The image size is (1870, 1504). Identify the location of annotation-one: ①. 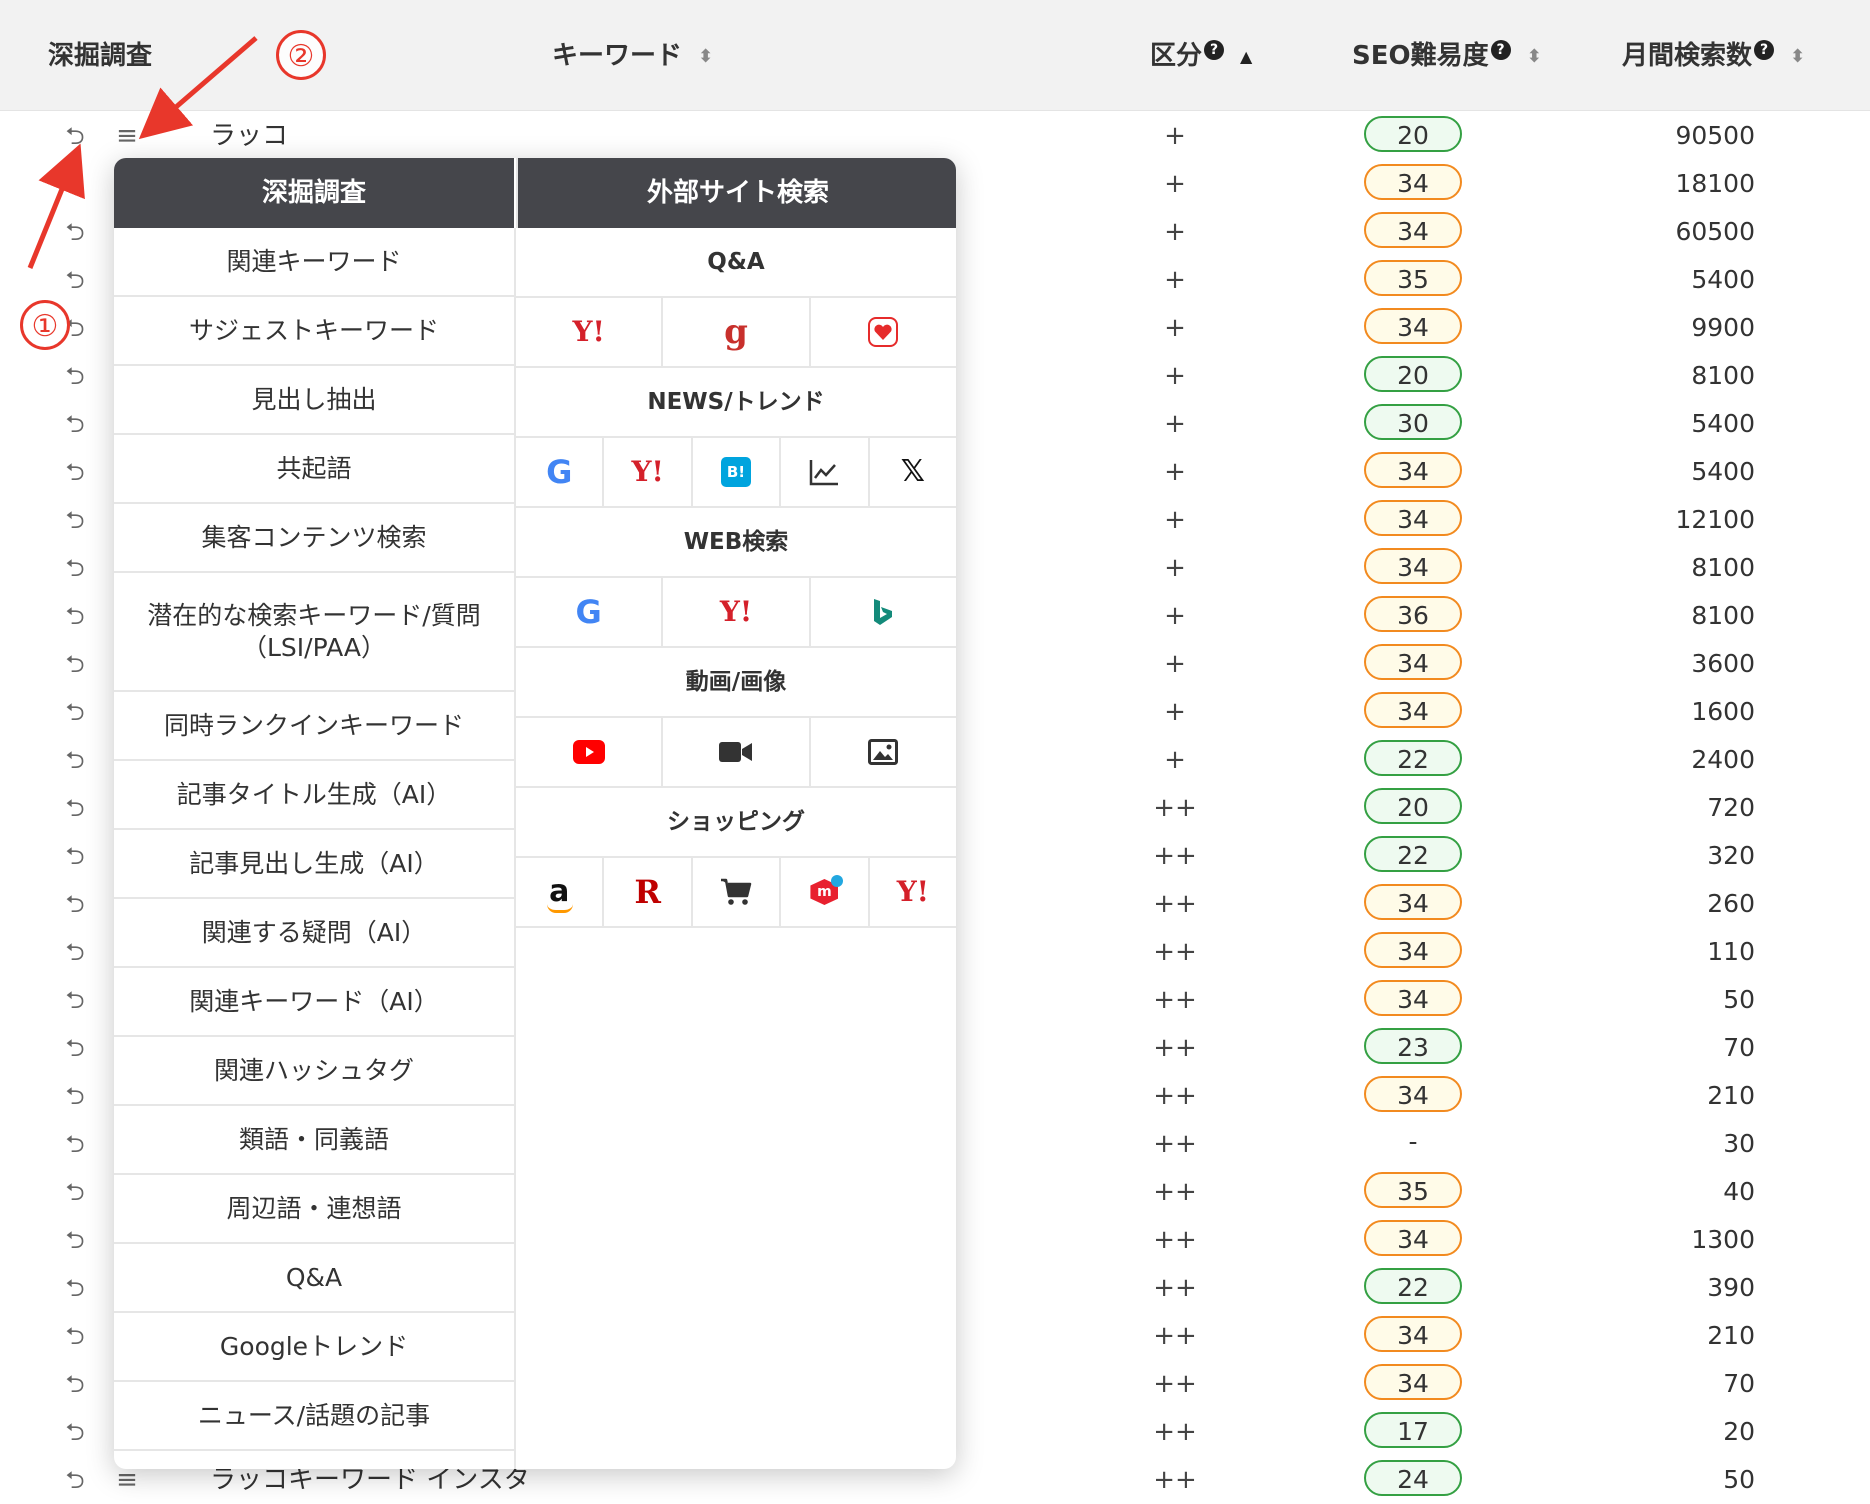
(45, 325).